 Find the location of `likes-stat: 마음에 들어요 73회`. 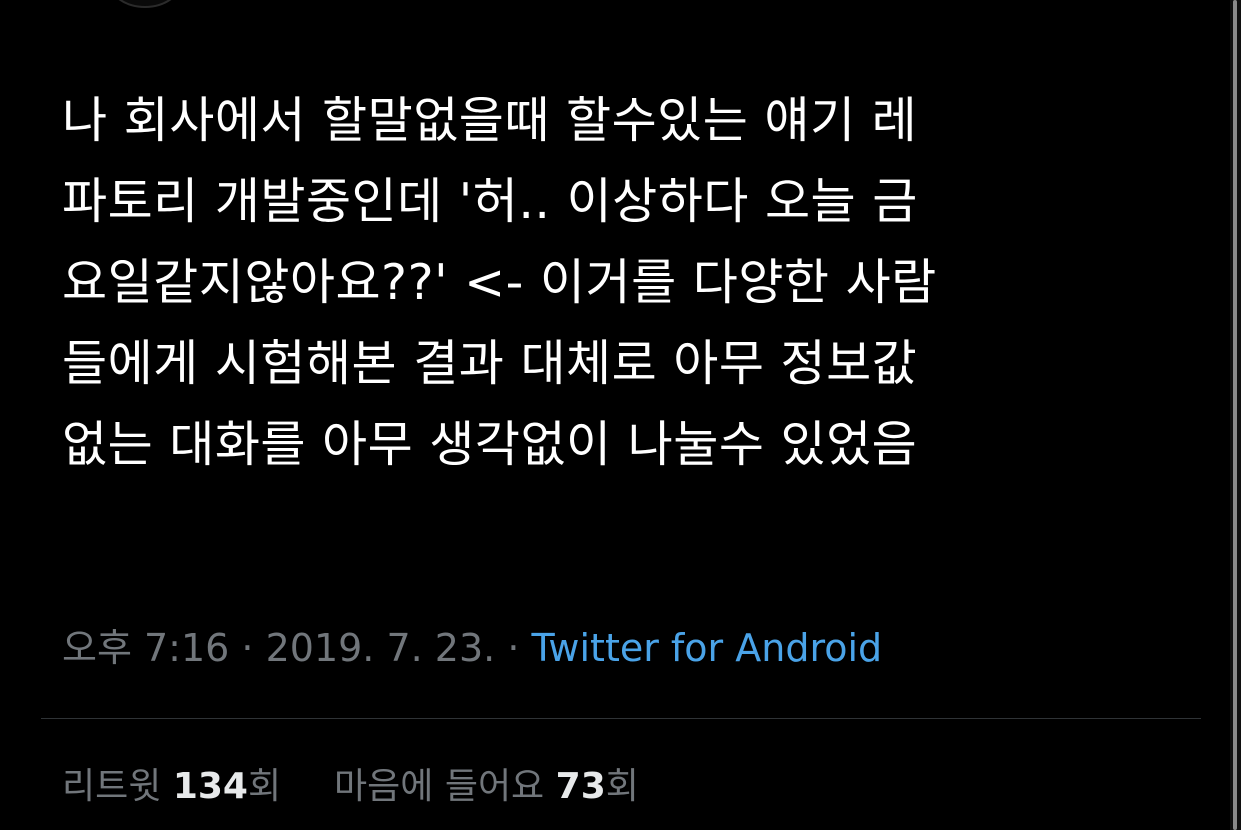

likes-stat: 마음에 들어요 73회 is located at coordinates (486, 786).